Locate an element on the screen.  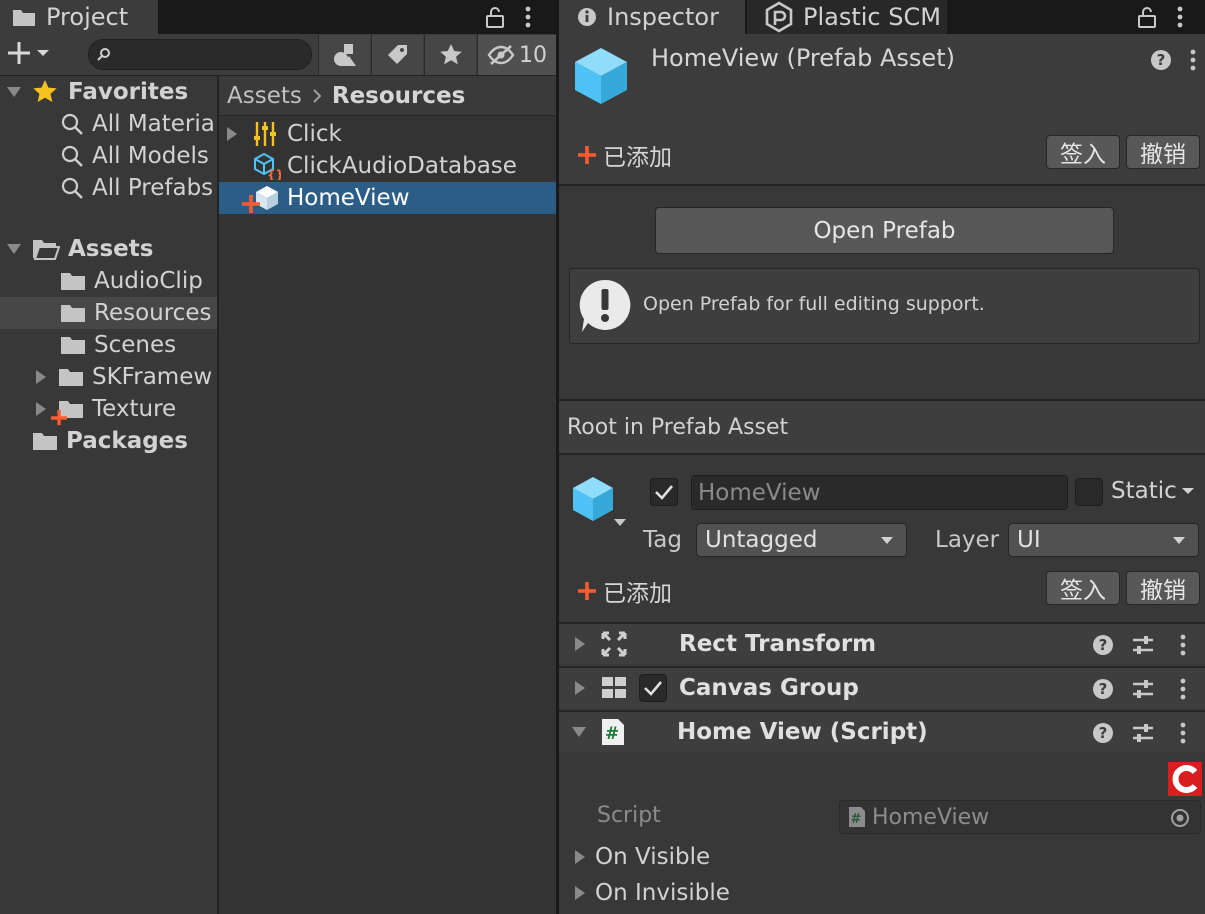
vcs-status: 已添加 is located at coordinates (624, 155).